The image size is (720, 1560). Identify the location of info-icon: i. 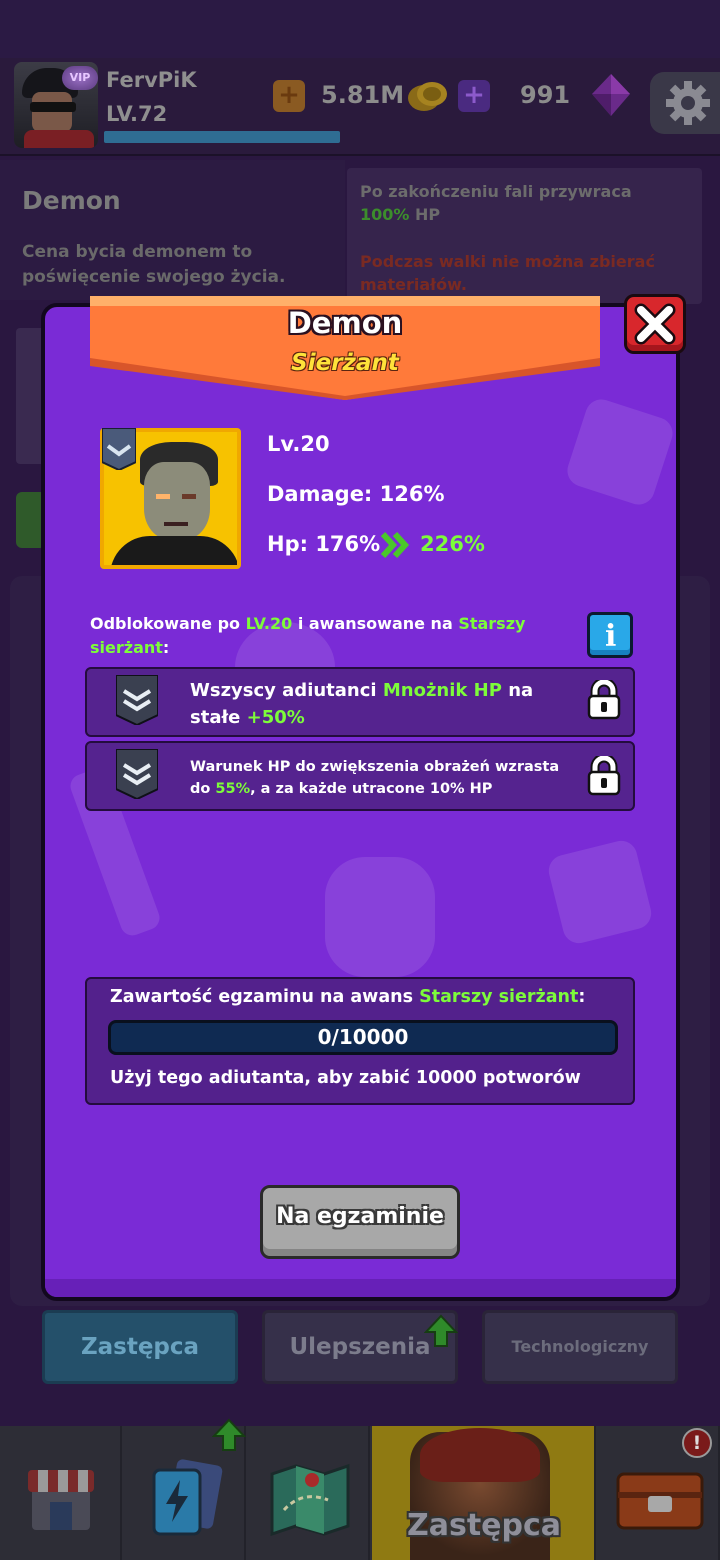
(611, 636).